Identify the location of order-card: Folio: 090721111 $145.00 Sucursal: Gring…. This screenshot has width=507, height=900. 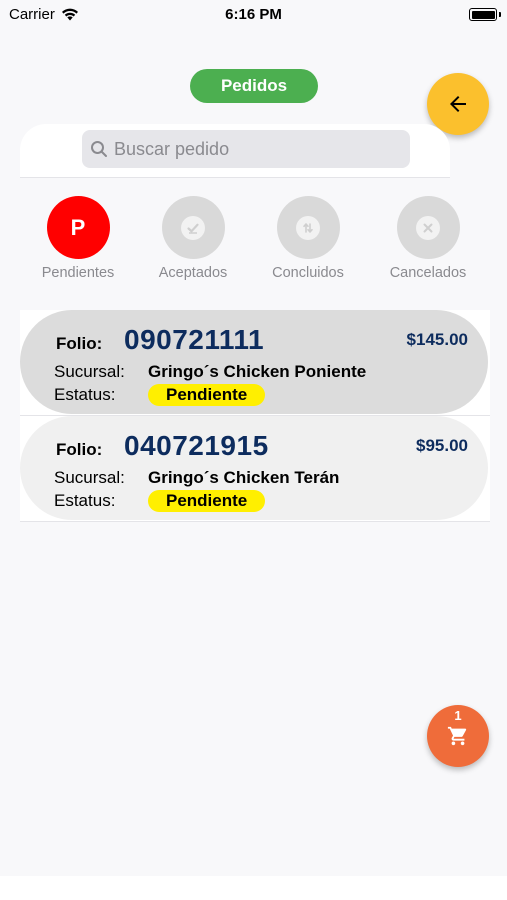
(254, 362).